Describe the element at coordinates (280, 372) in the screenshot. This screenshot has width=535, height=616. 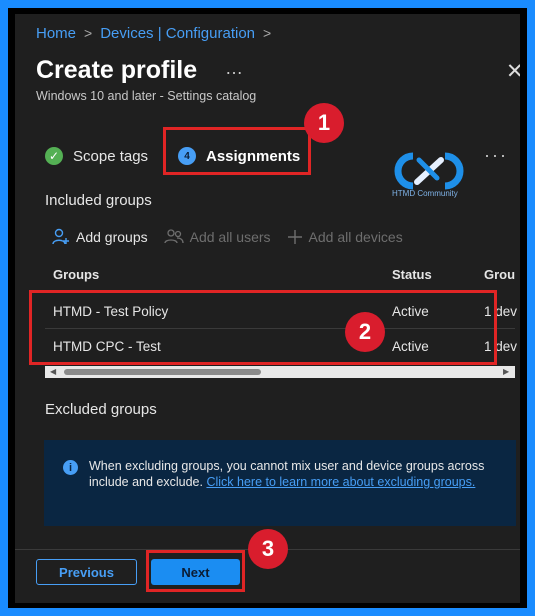
I see `horizontal-scrollbar: ◀ ▶` at that location.